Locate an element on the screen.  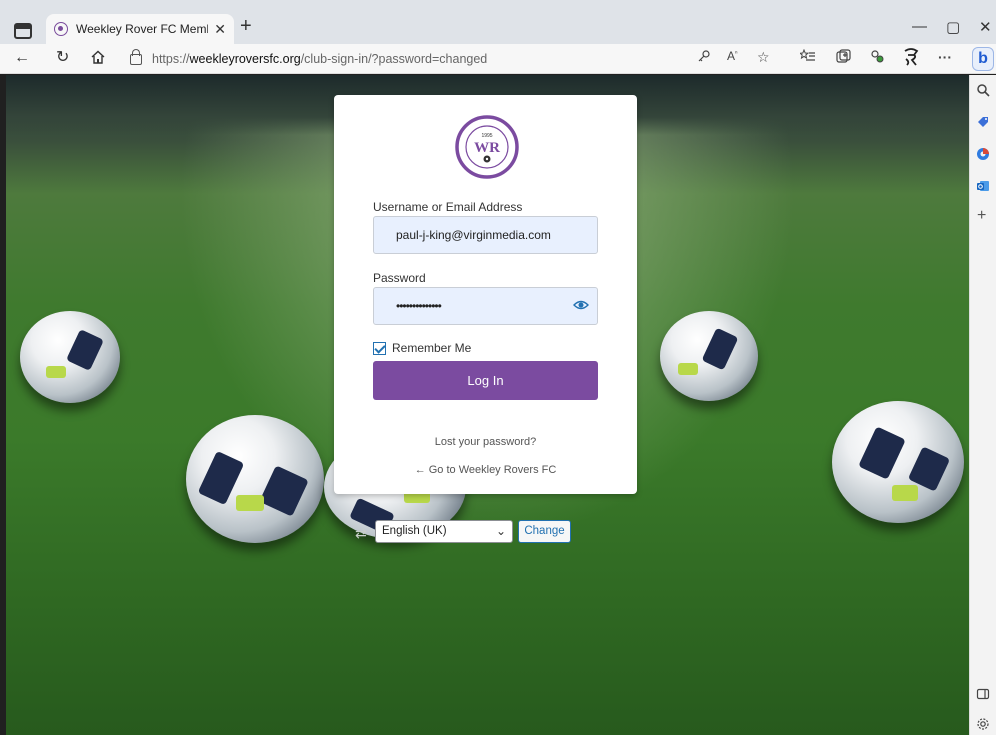
lost-password-link: Lost your password? is located at coordinates (485, 442).